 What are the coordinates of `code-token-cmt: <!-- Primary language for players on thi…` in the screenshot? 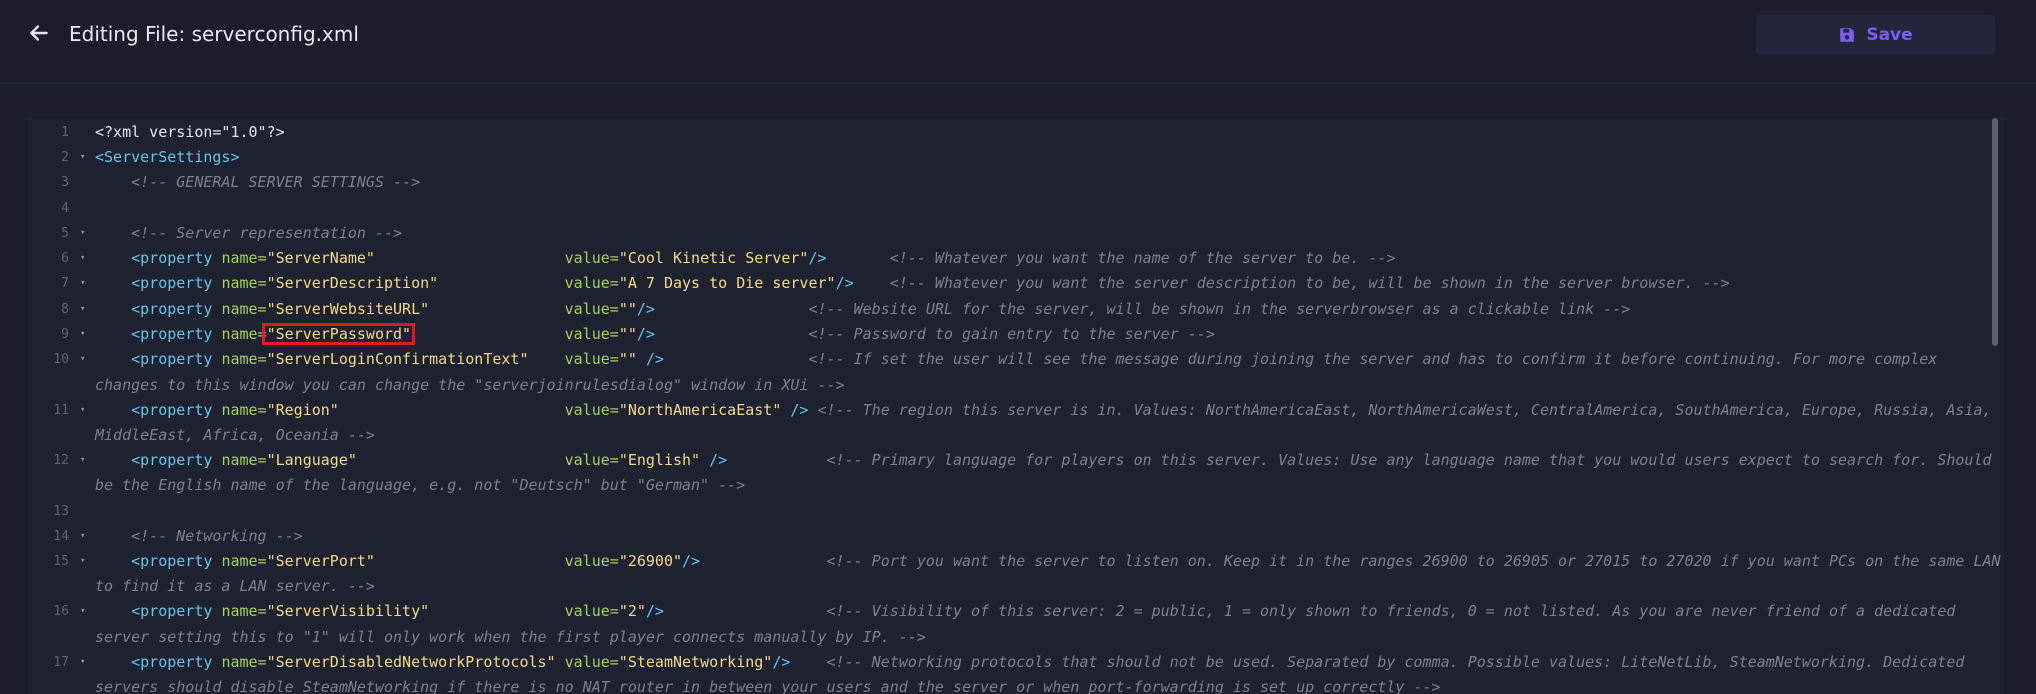 It's located at (1409, 460).